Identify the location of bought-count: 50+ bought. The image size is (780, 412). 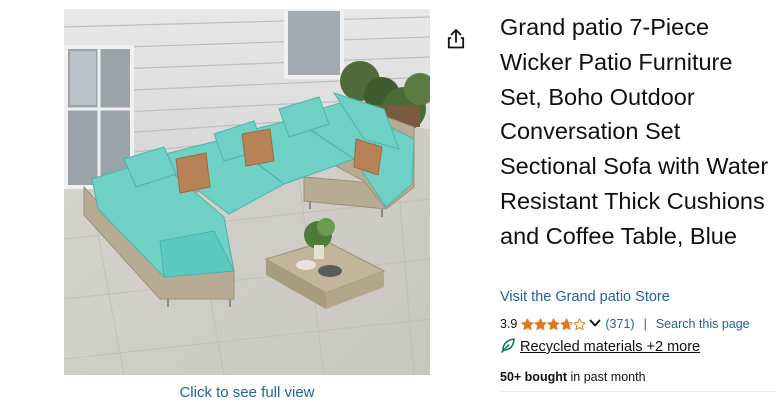
(534, 377).